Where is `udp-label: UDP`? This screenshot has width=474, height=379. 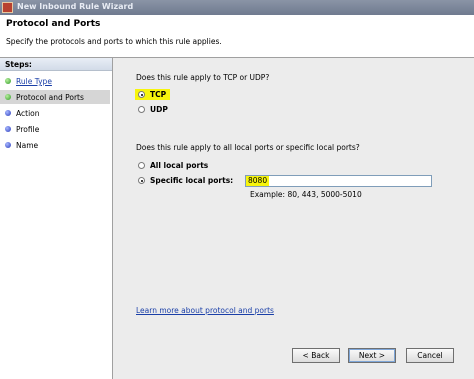 udp-label: UDP is located at coordinates (159, 109).